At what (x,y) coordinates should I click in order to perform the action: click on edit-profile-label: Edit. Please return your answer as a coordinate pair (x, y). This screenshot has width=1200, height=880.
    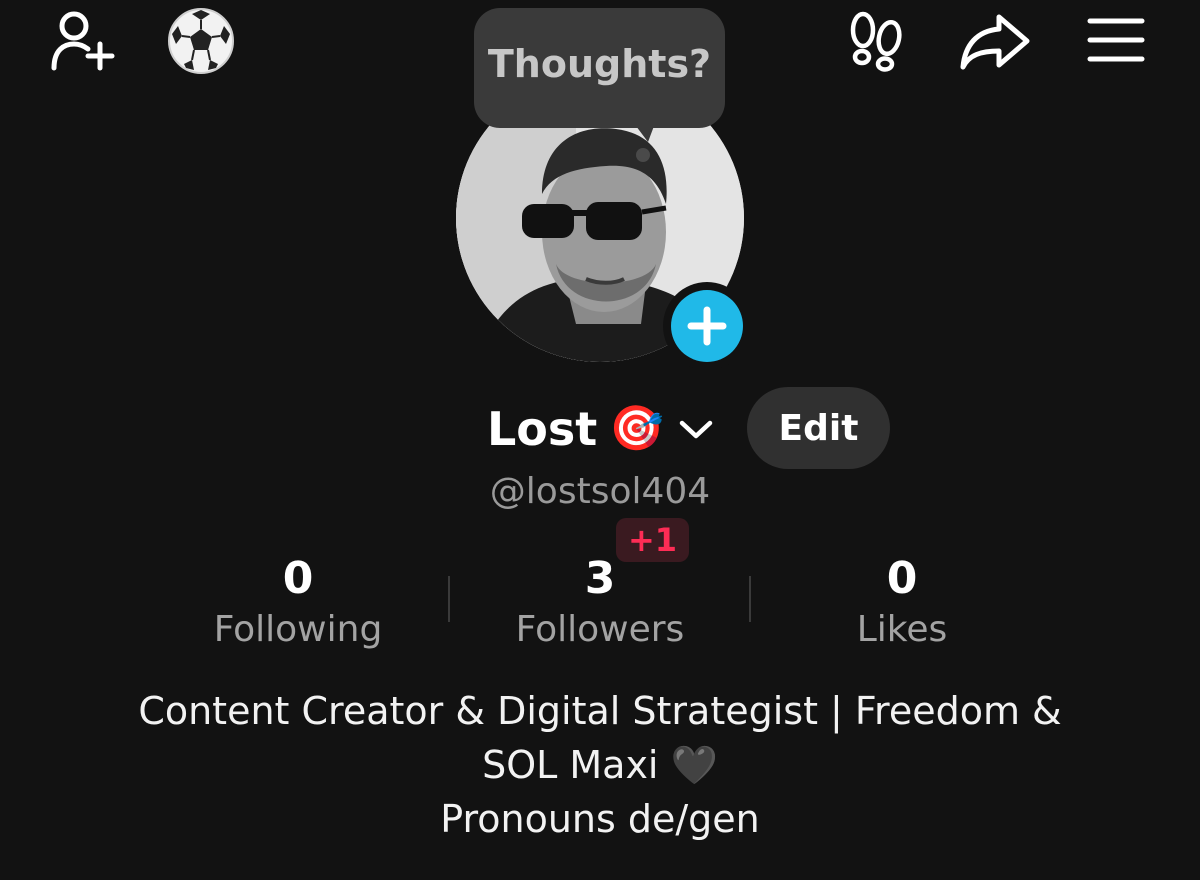
    Looking at the image, I should click on (818, 428).